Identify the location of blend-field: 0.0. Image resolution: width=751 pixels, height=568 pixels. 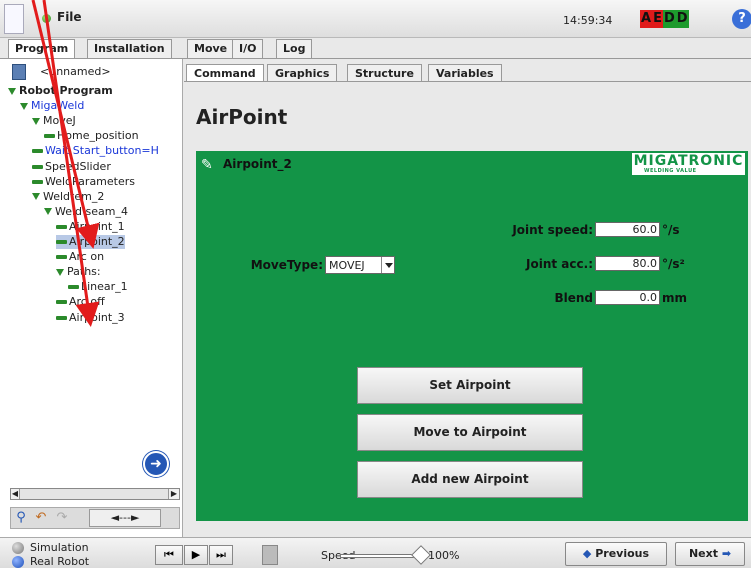
(627, 297).